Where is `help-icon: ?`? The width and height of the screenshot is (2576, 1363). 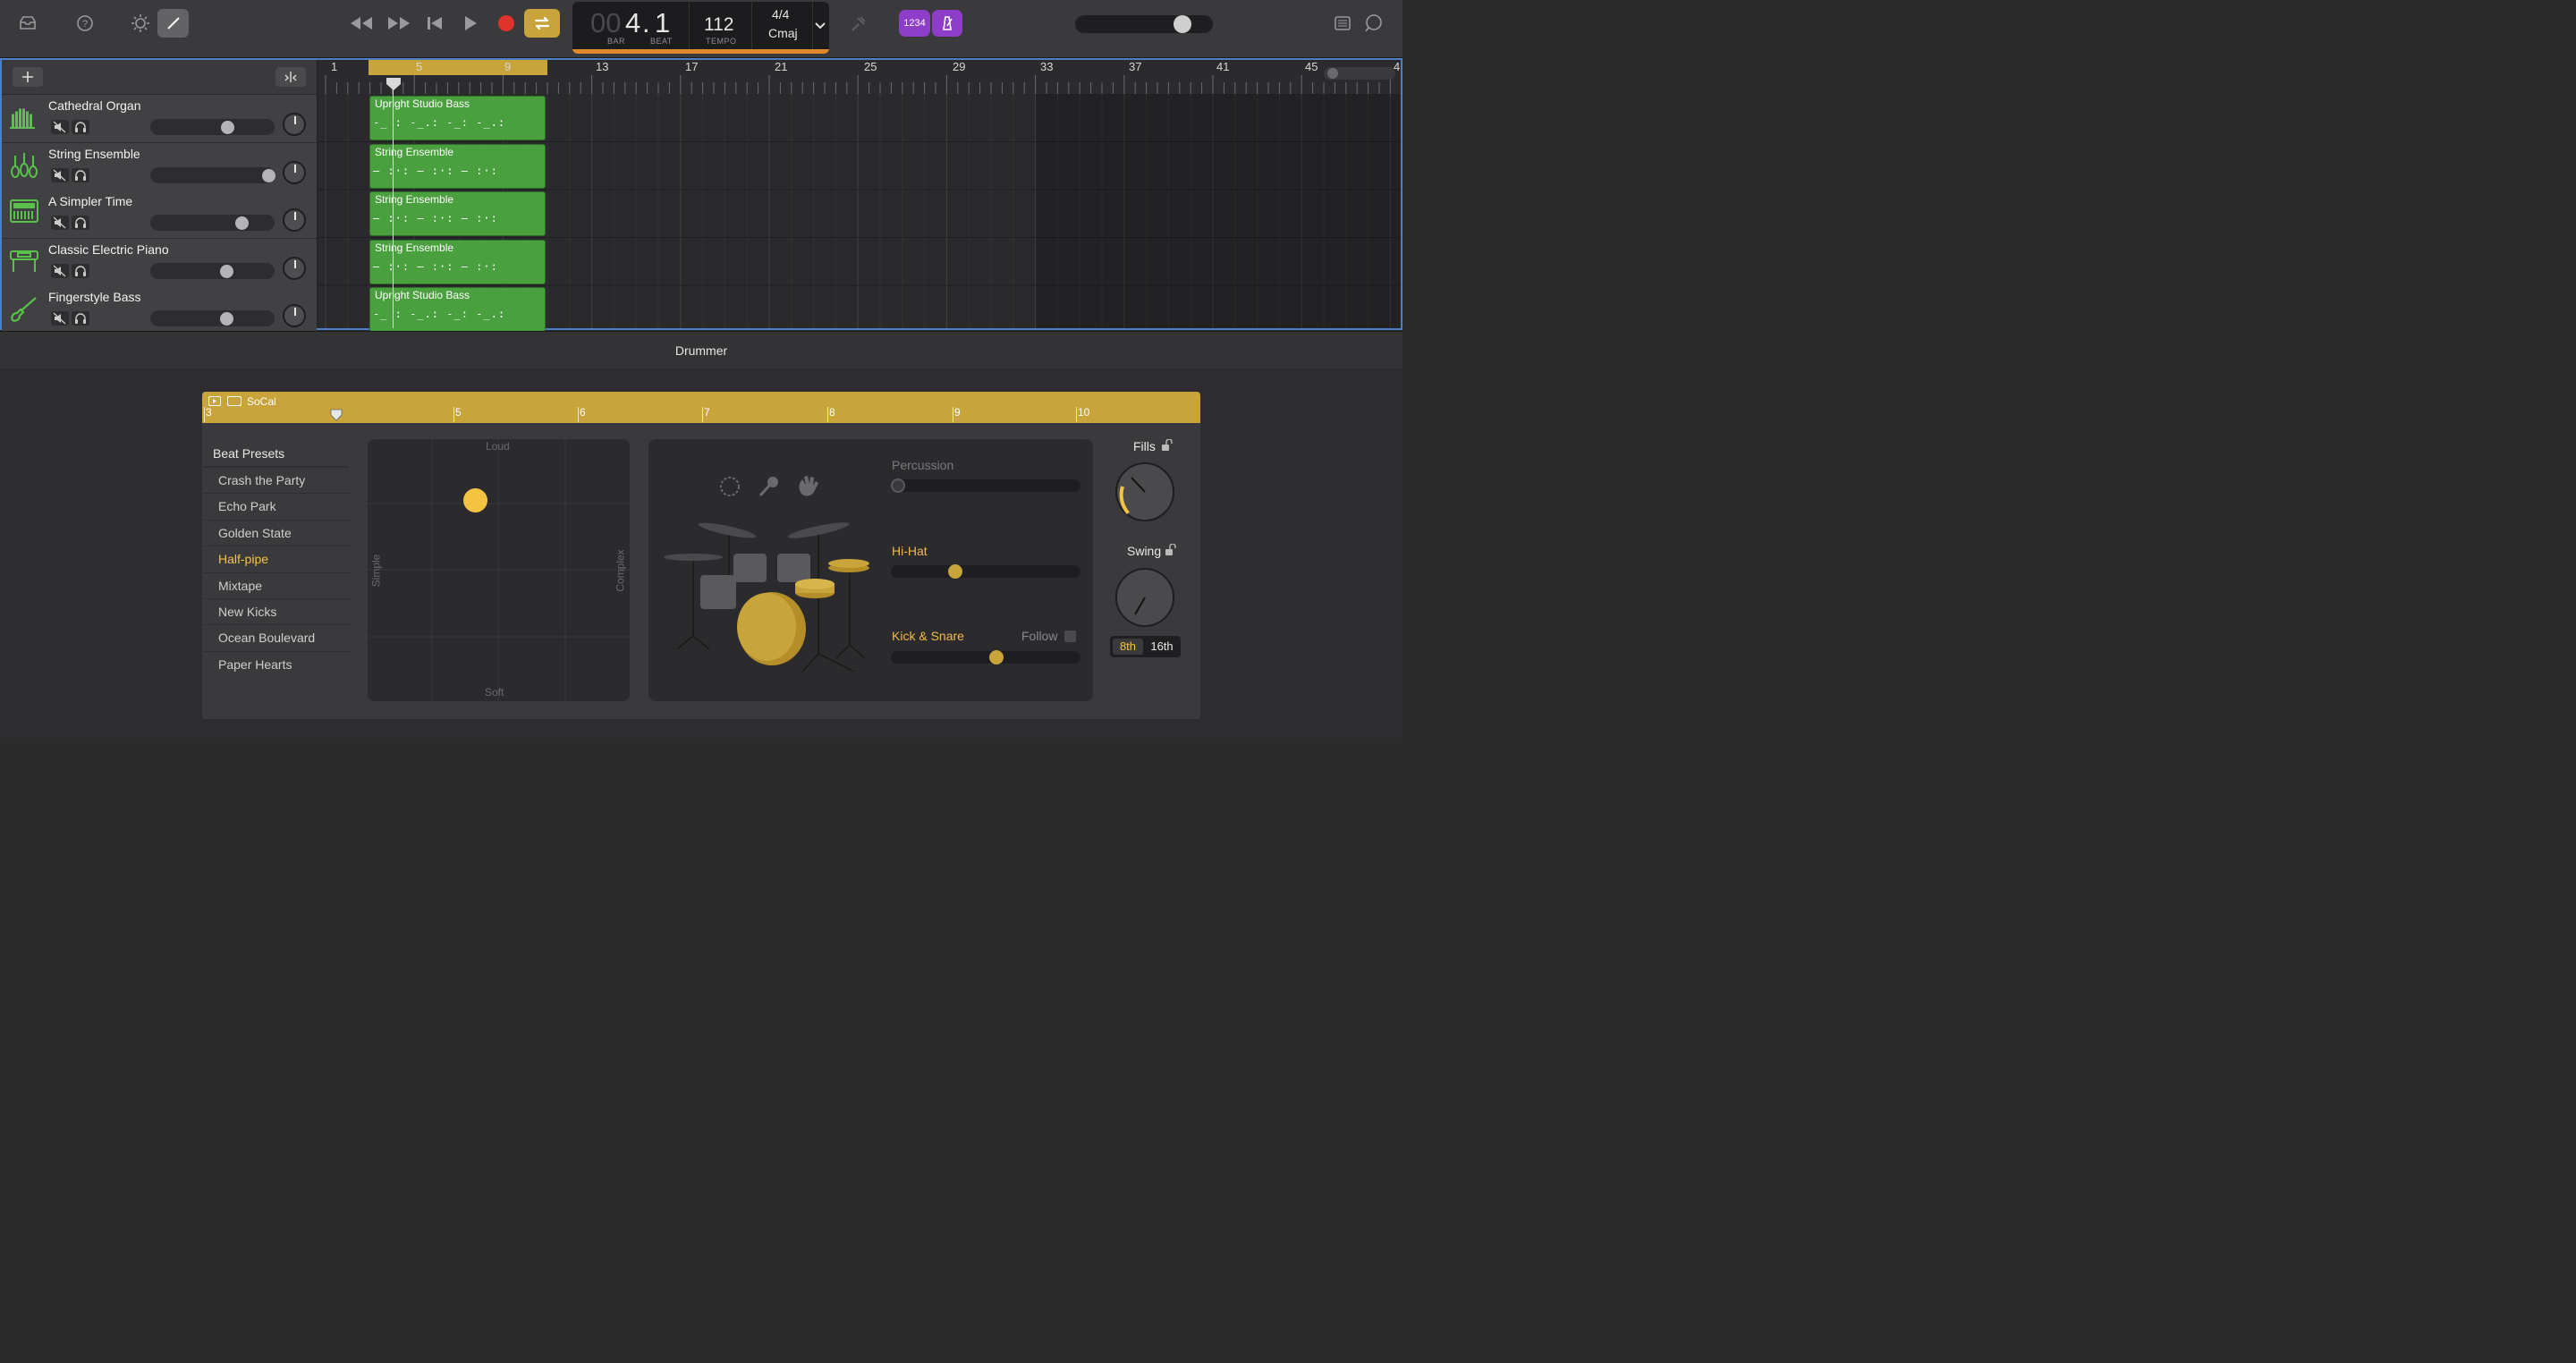
help-icon: ? is located at coordinates (85, 24).